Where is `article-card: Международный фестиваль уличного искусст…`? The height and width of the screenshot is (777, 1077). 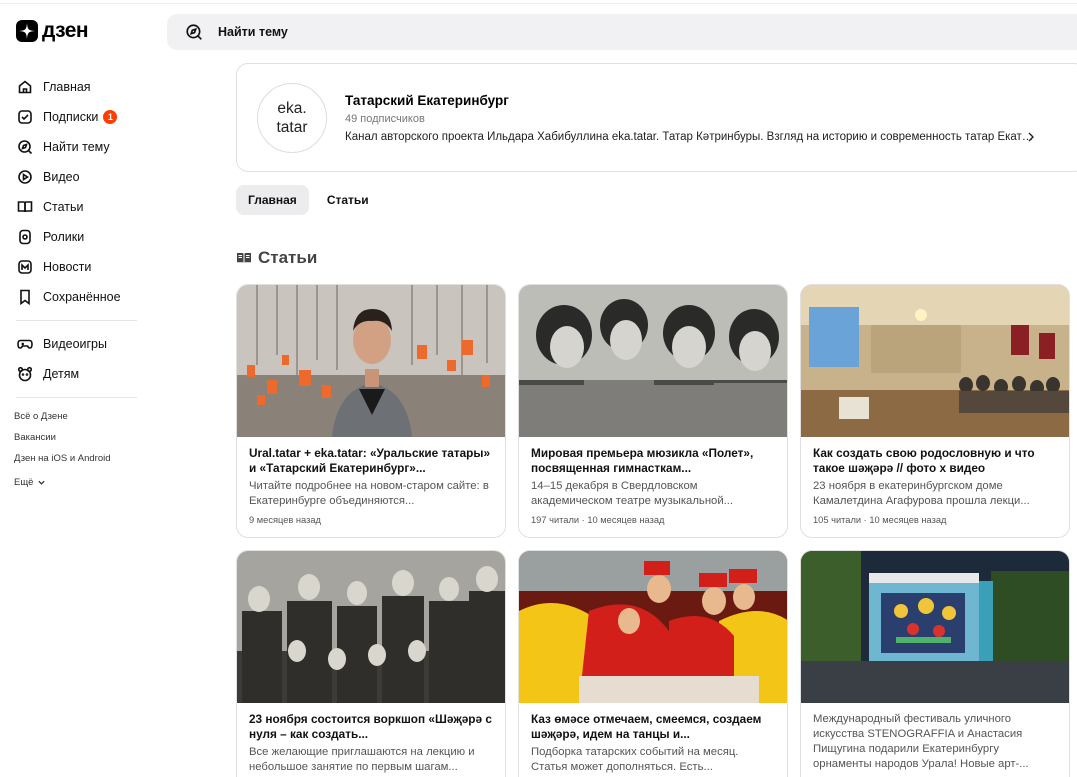
article-card: Международный фестиваль уличного искусст… is located at coordinates (935, 663).